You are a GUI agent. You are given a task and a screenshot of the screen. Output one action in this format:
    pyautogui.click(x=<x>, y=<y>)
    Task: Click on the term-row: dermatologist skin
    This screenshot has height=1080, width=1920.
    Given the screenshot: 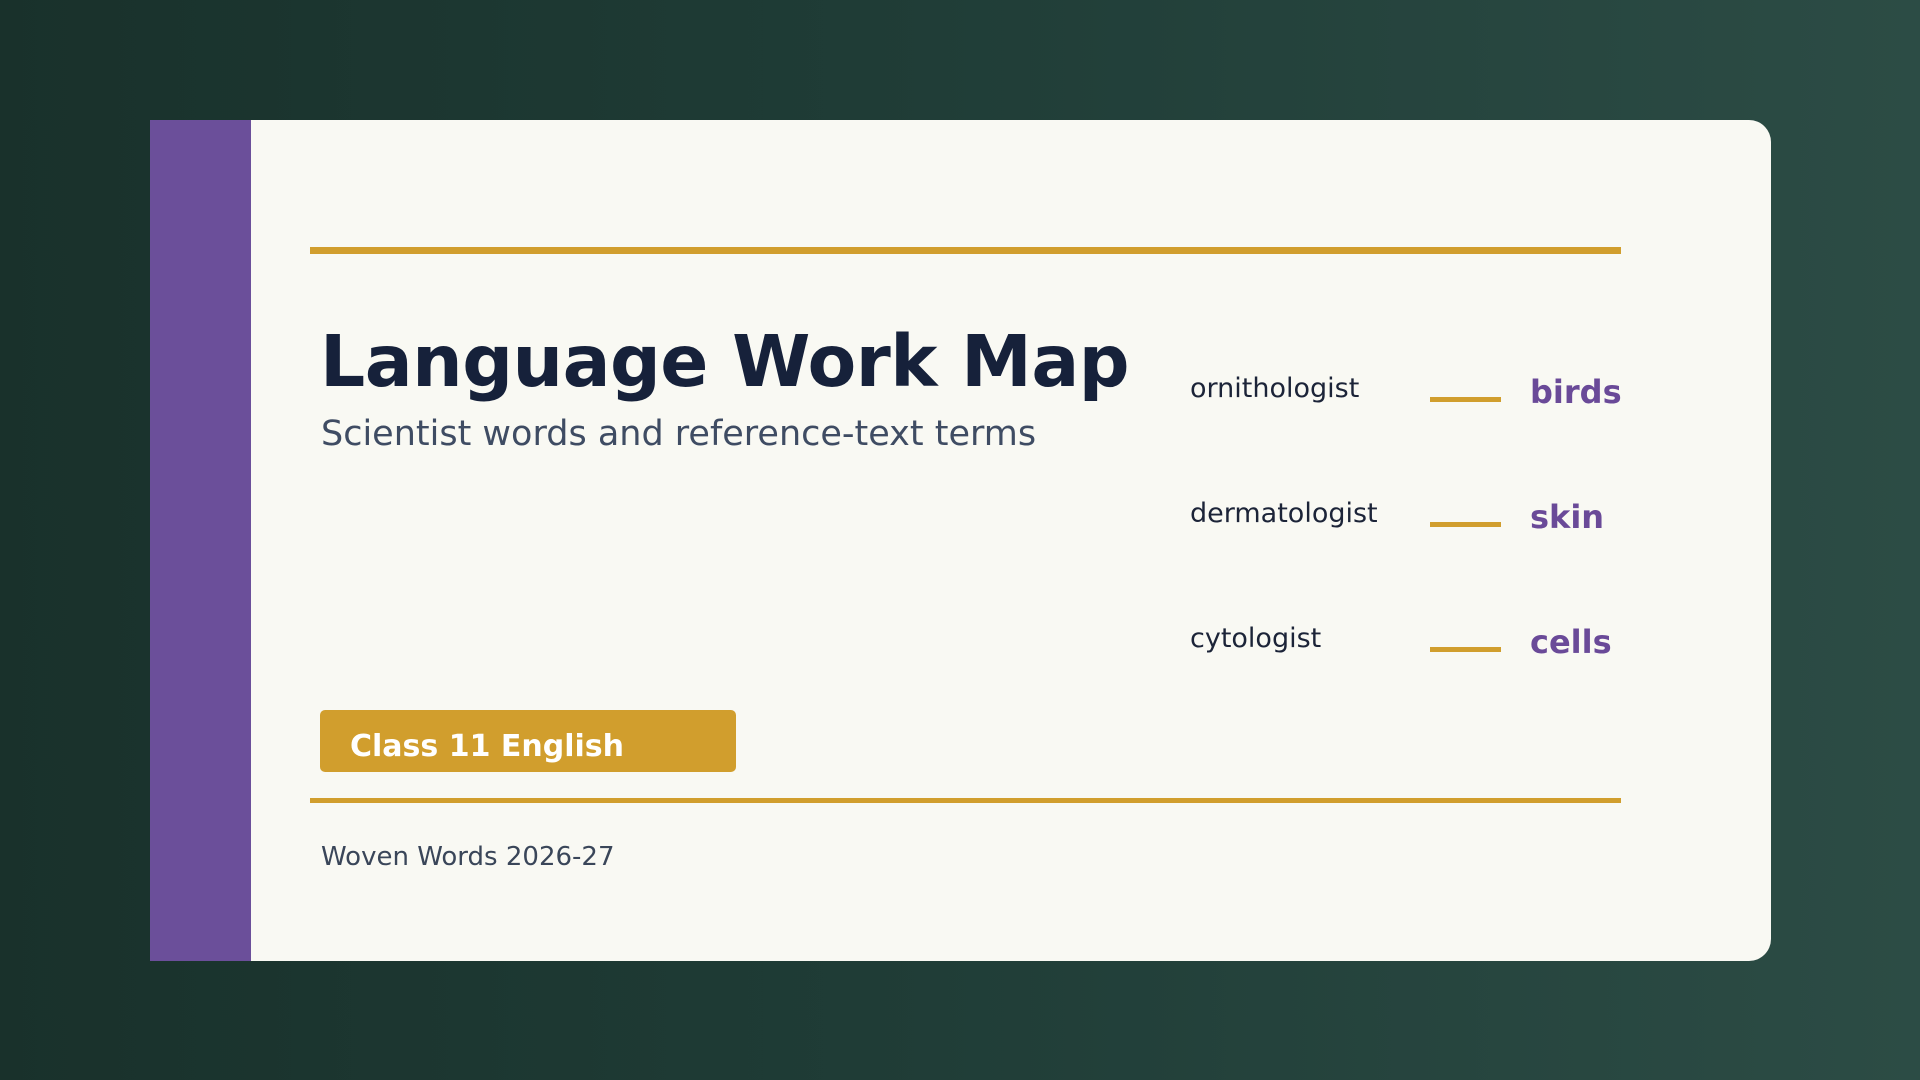 What is the action you would take?
    pyautogui.click(x=1440, y=528)
    